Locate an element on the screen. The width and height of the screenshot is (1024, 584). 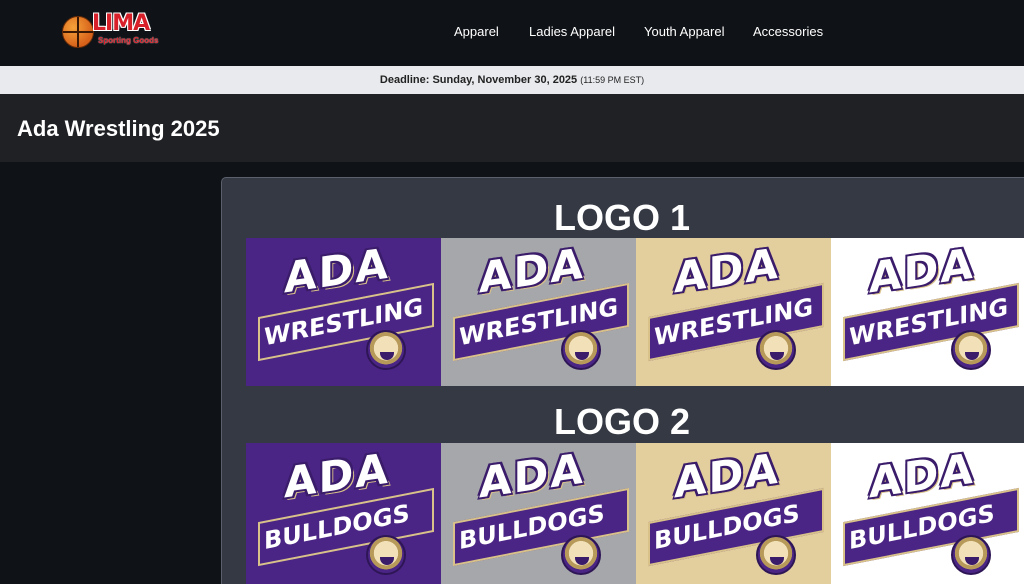
page-title: Ada Wrestling 2025 is located at coordinates (118, 128).